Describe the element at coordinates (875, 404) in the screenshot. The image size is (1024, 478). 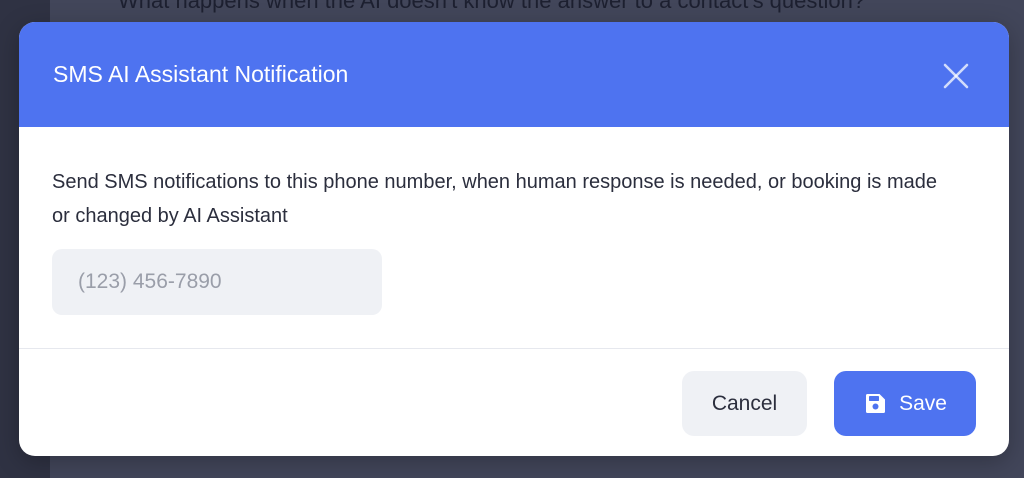
I see `save-icon` at that location.